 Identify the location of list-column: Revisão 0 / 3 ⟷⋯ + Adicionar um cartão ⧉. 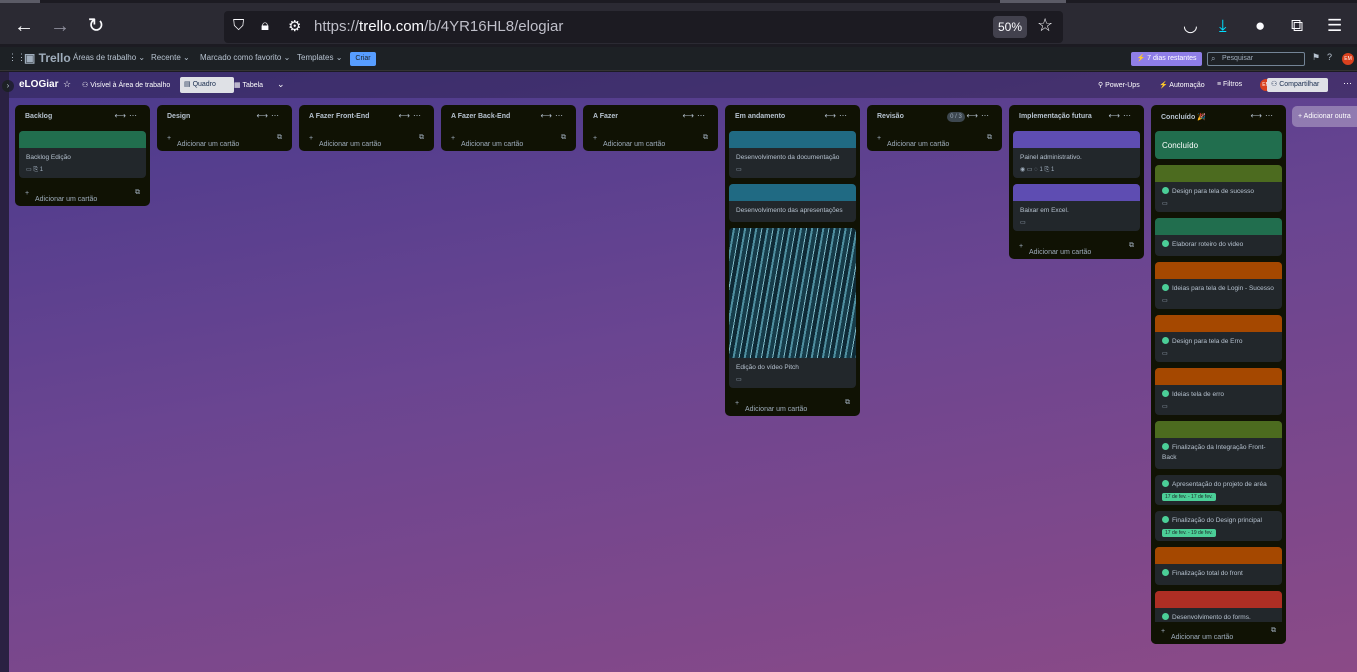
(934, 128).